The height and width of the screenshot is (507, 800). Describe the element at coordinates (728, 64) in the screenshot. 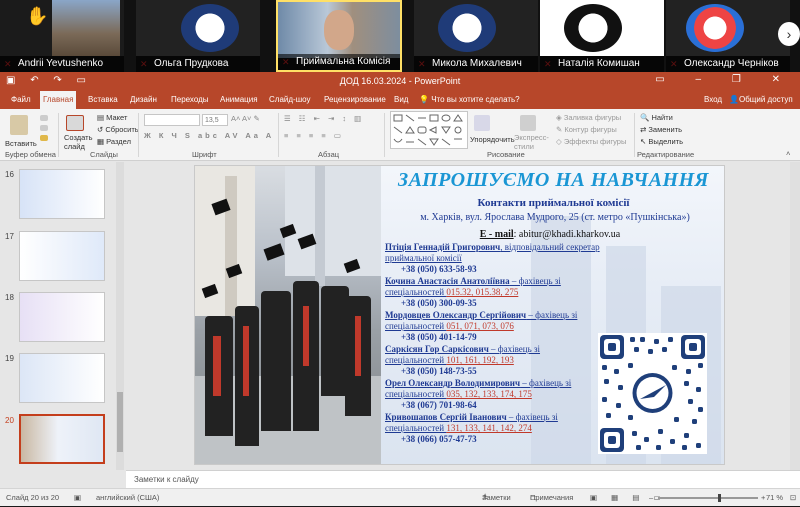

I see `participant-name: Олександр Черніков` at that location.